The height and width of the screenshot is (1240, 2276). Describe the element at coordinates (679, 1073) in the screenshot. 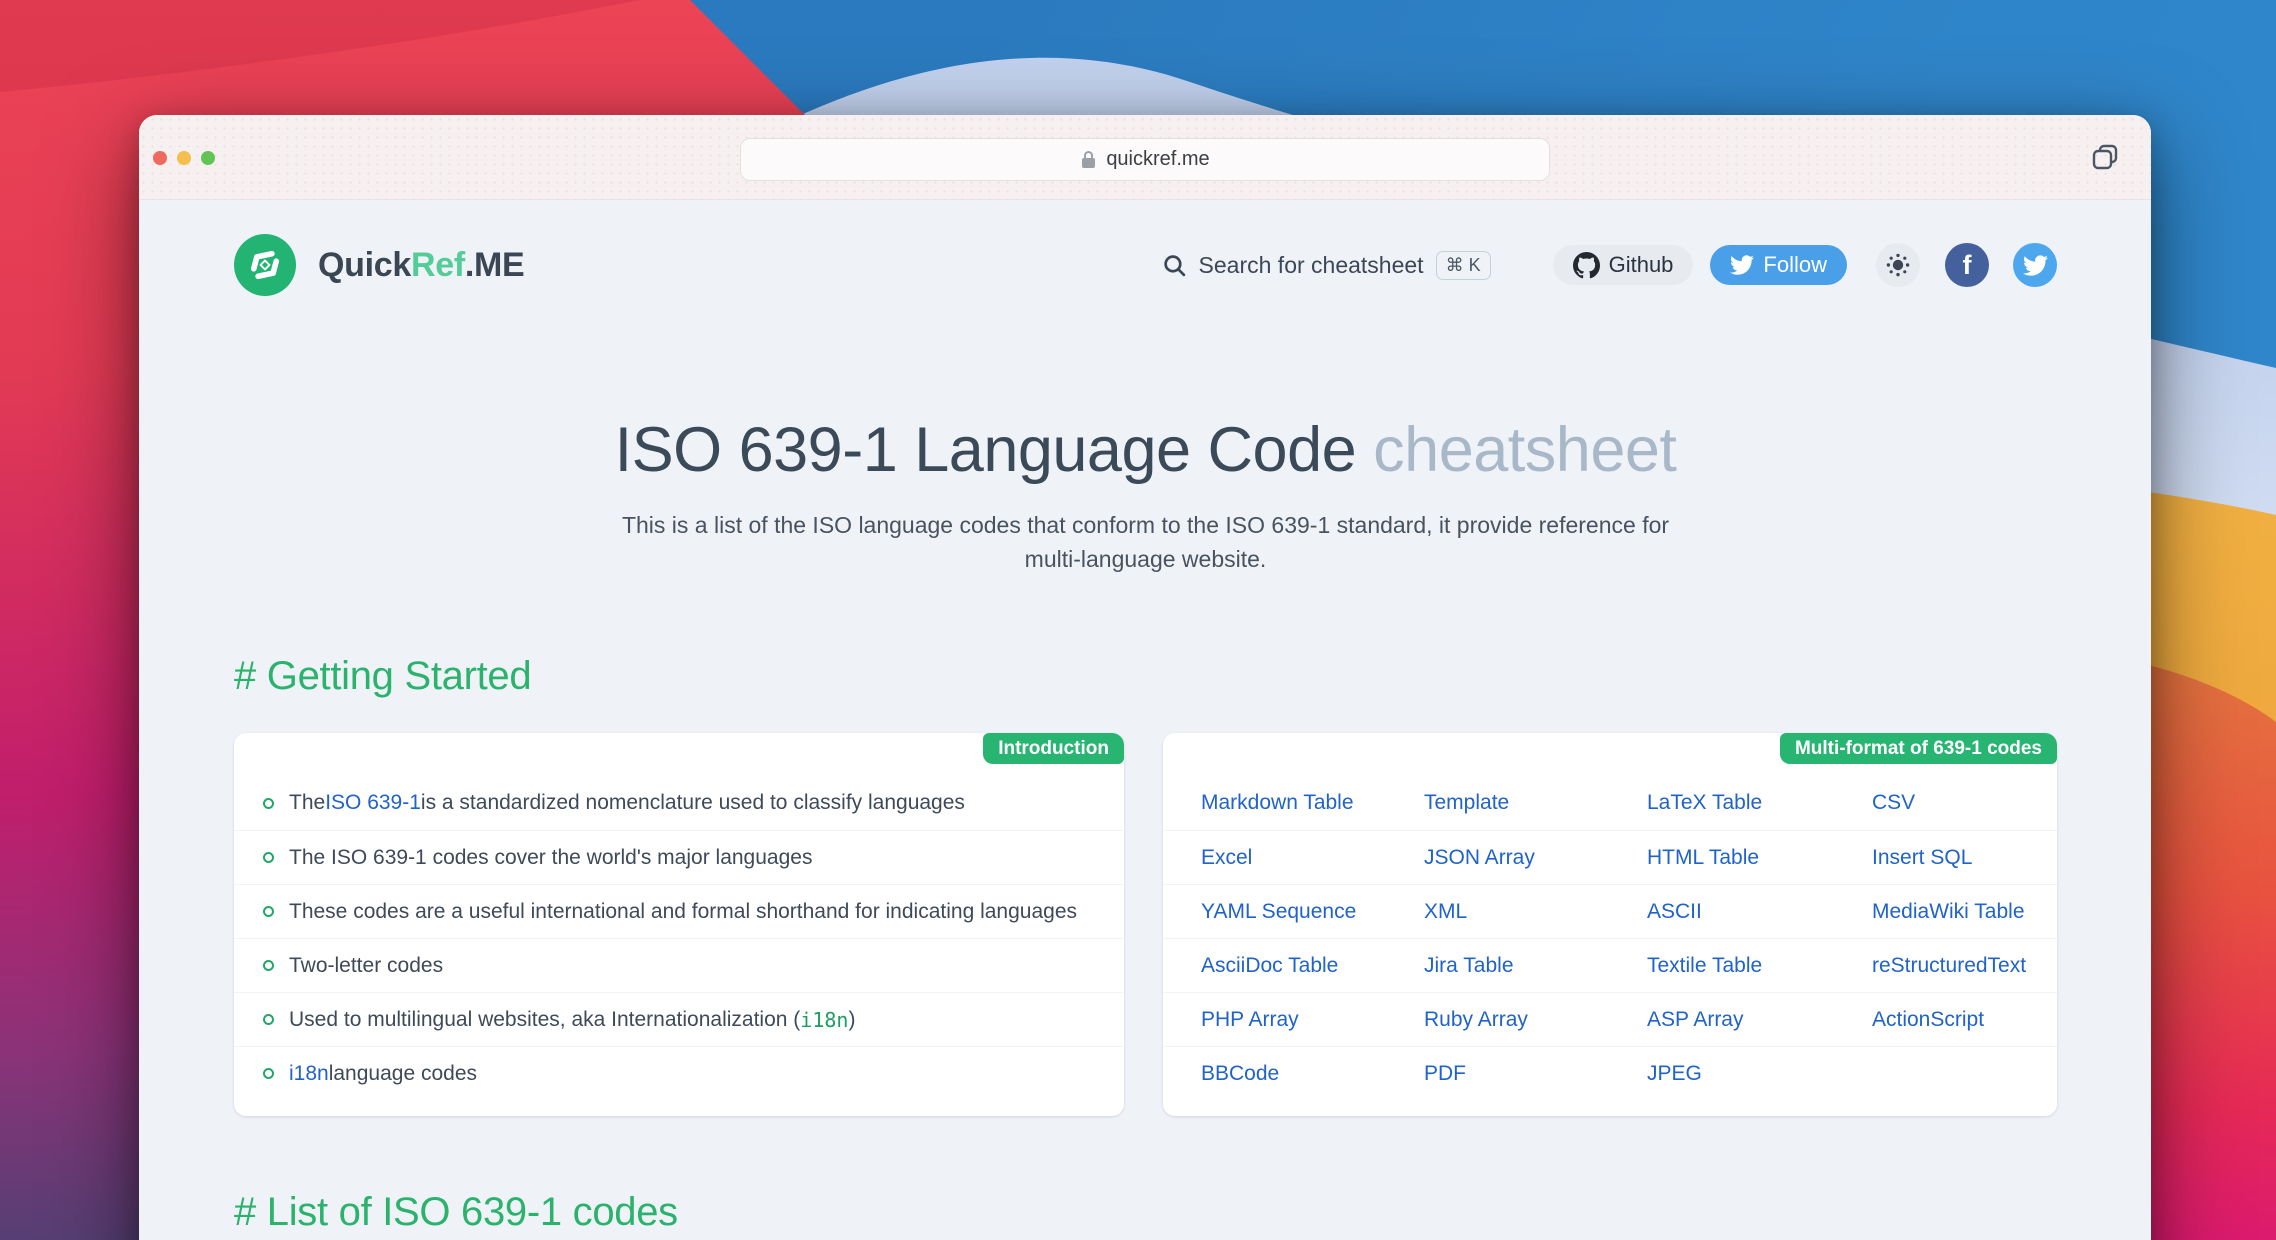

I see `list-item: i18n language codes` at that location.